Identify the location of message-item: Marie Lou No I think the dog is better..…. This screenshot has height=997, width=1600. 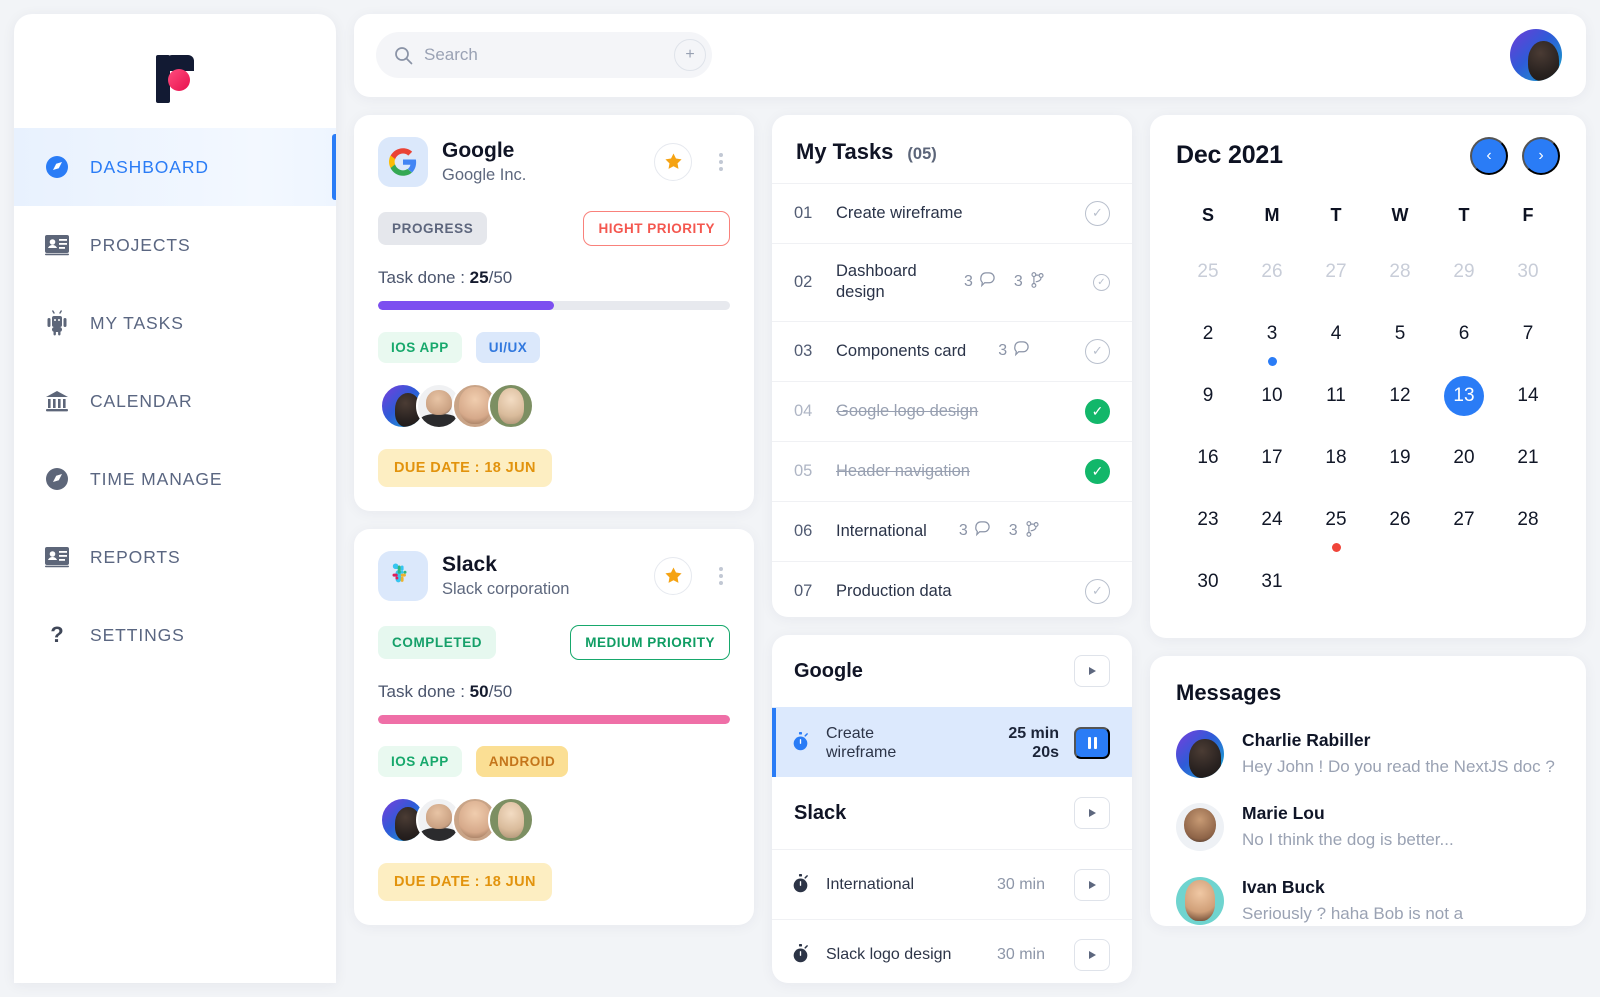
(1368, 828).